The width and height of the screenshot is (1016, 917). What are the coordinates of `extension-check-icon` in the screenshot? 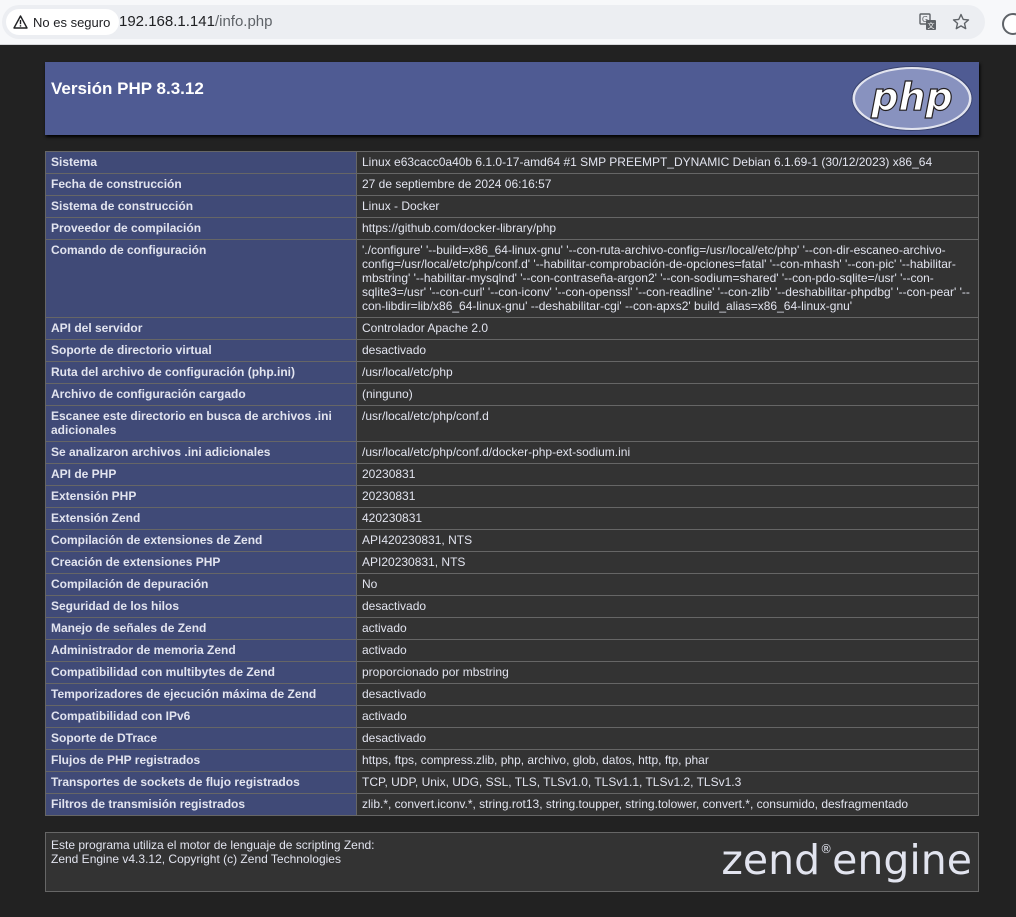 It's located at (1009, 24).